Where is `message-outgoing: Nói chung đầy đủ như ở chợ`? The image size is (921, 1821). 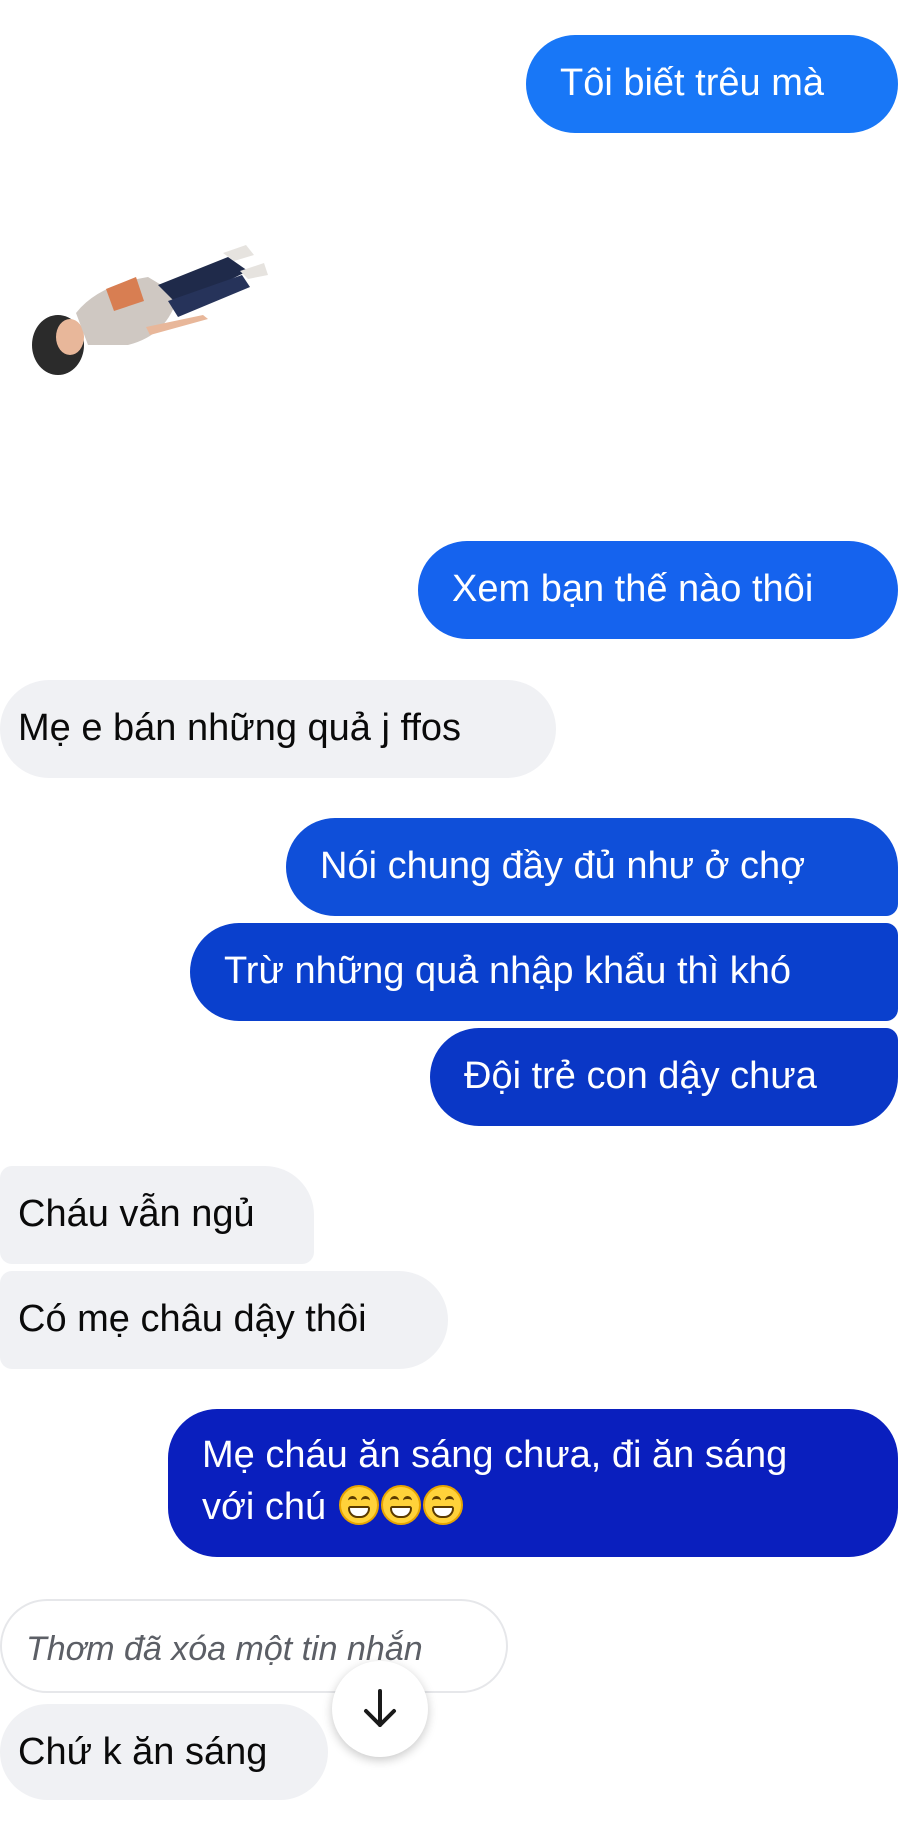
message-outgoing: Nói chung đầy đủ như ở chợ is located at coordinates (592, 867).